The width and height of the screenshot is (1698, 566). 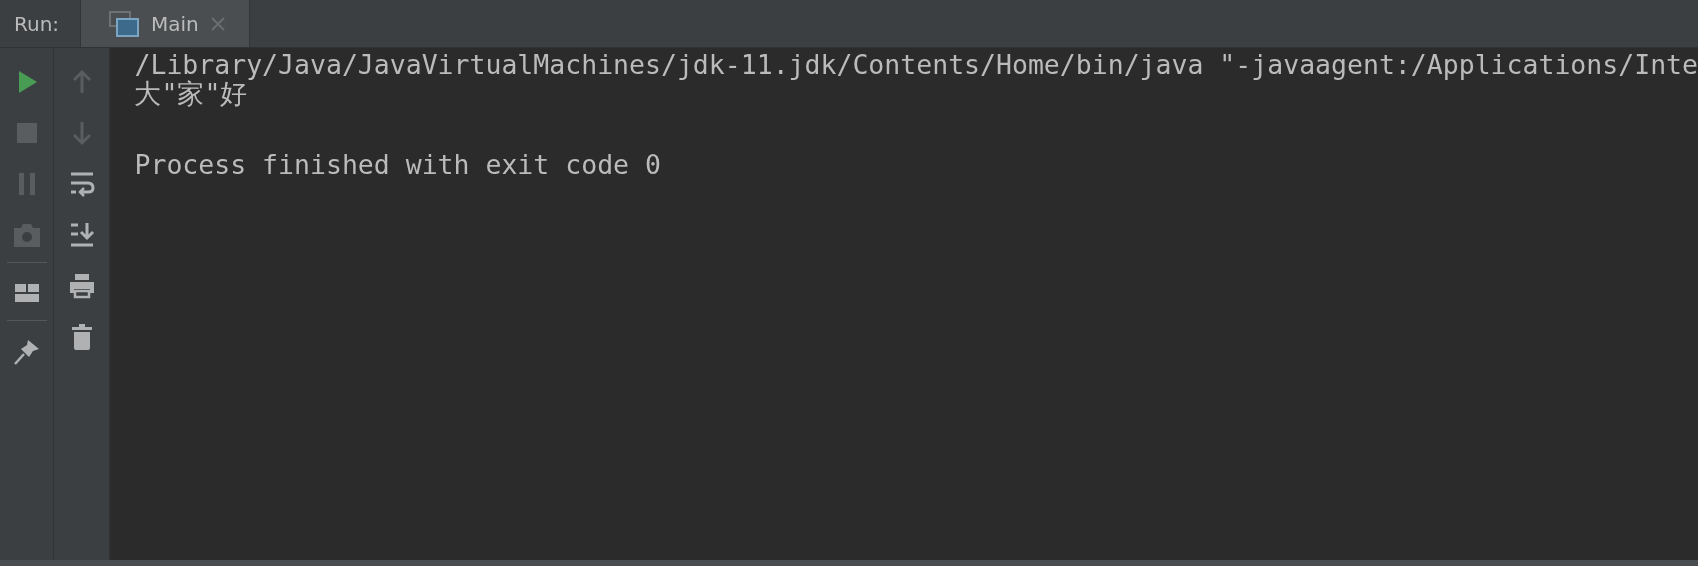 What do you see at coordinates (26, 235) in the screenshot?
I see `camera-icon` at bounding box center [26, 235].